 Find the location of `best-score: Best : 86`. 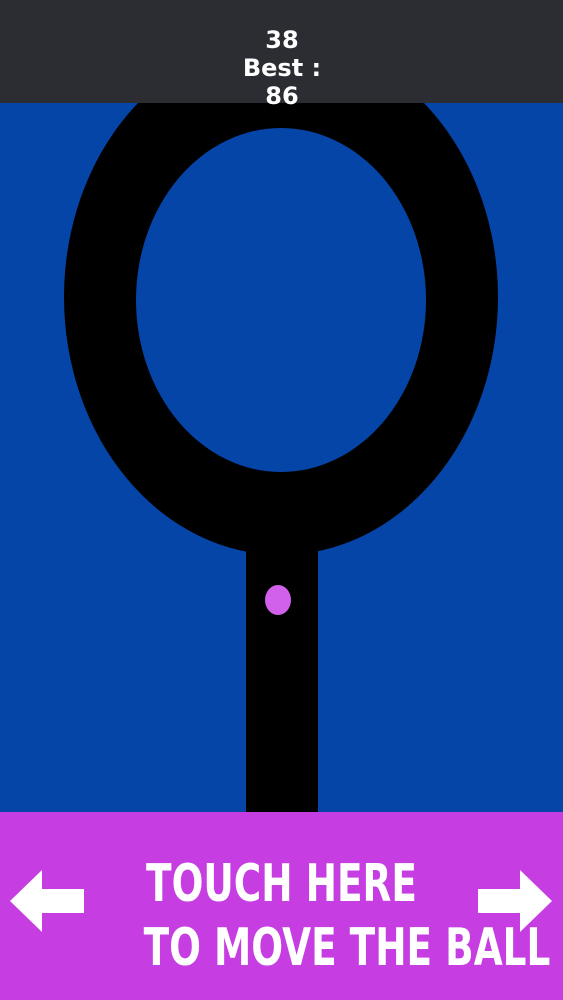

best-score: Best : 86 is located at coordinates (282, 82).